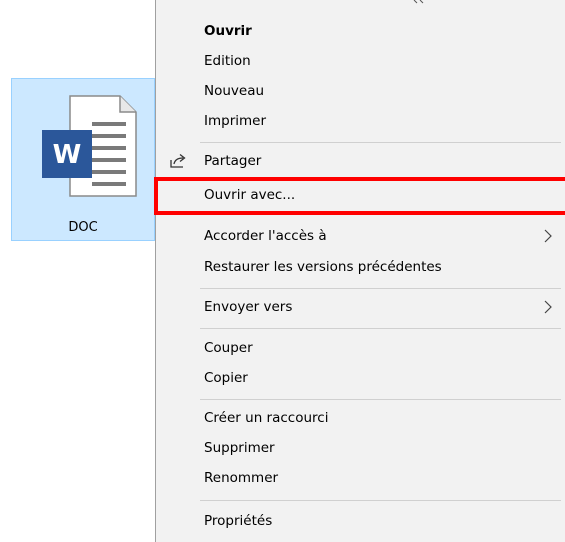  What do you see at coordinates (360, 91) in the screenshot?
I see `menu-item-nouveau: Nouveau` at bounding box center [360, 91].